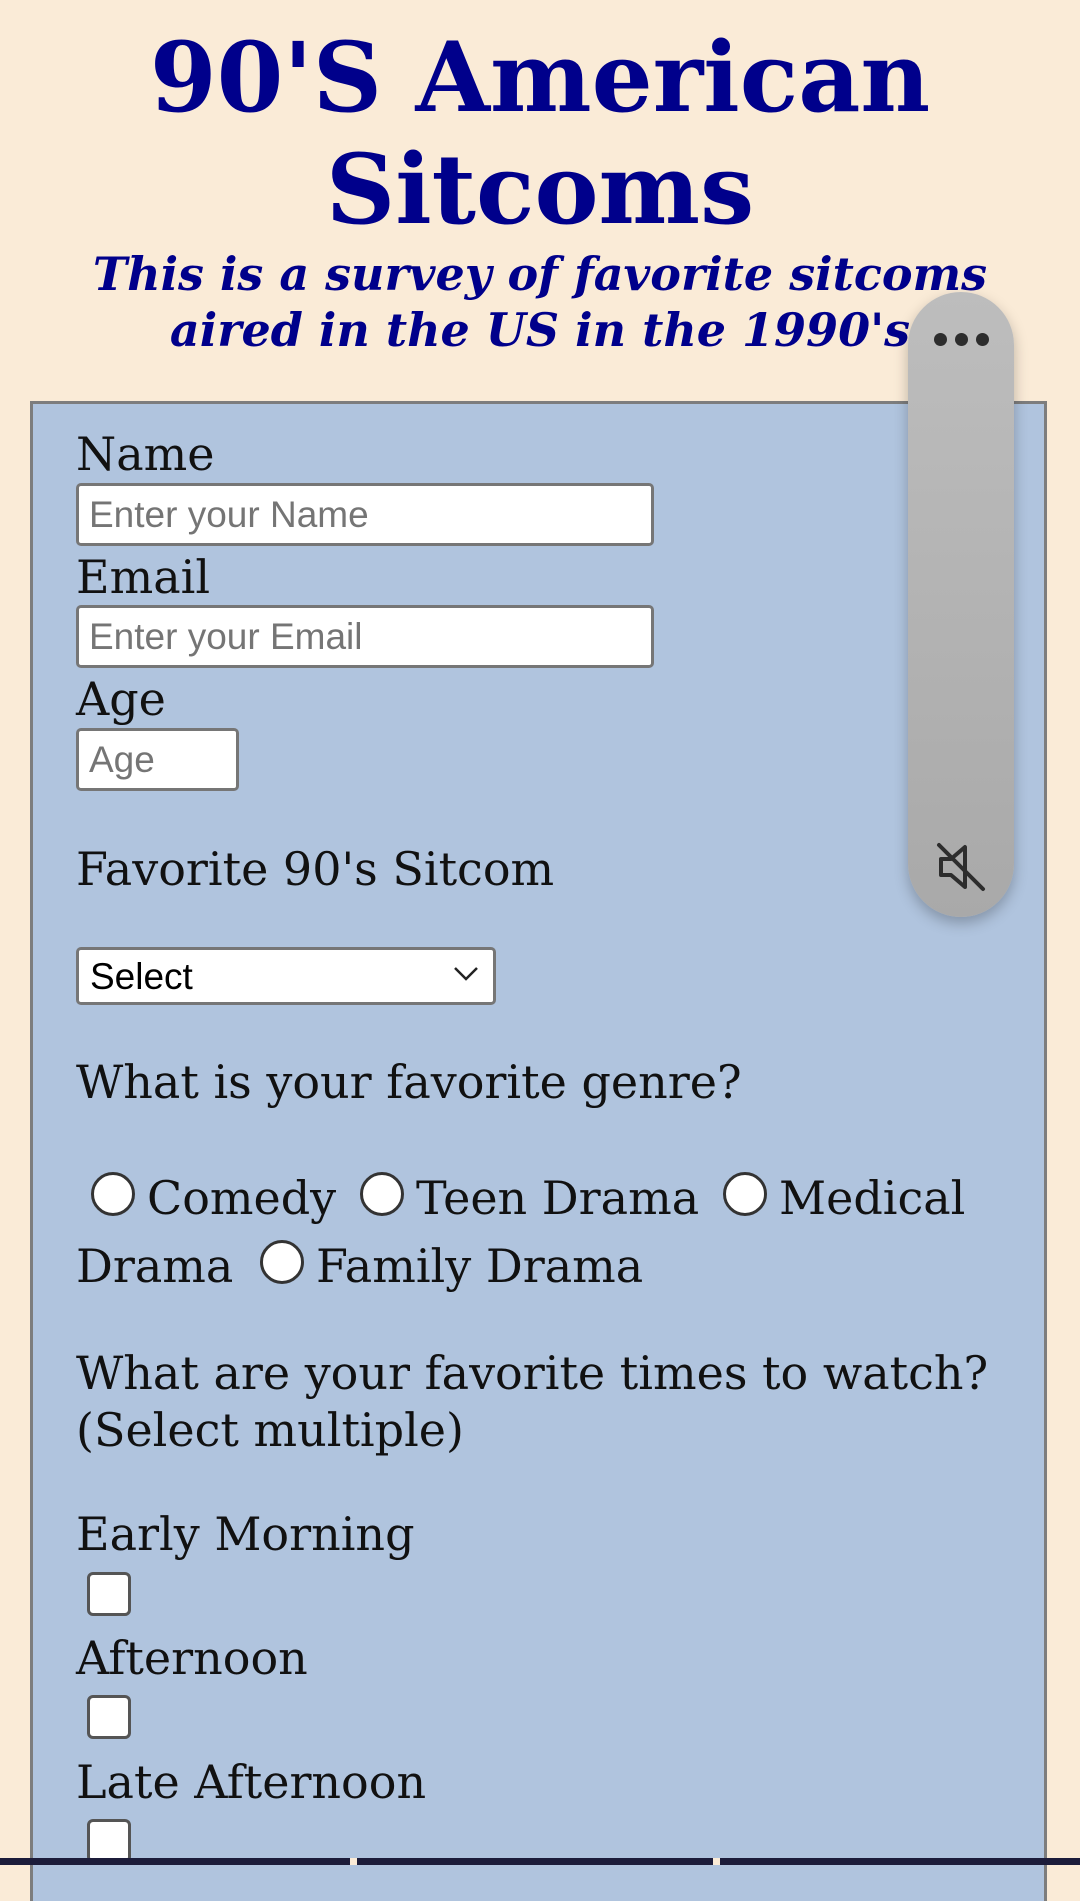 This screenshot has height=1901, width=1080. What do you see at coordinates (141, 976) in the screenshot?
I see `select-value: Select` at bounding box center [141, 976].